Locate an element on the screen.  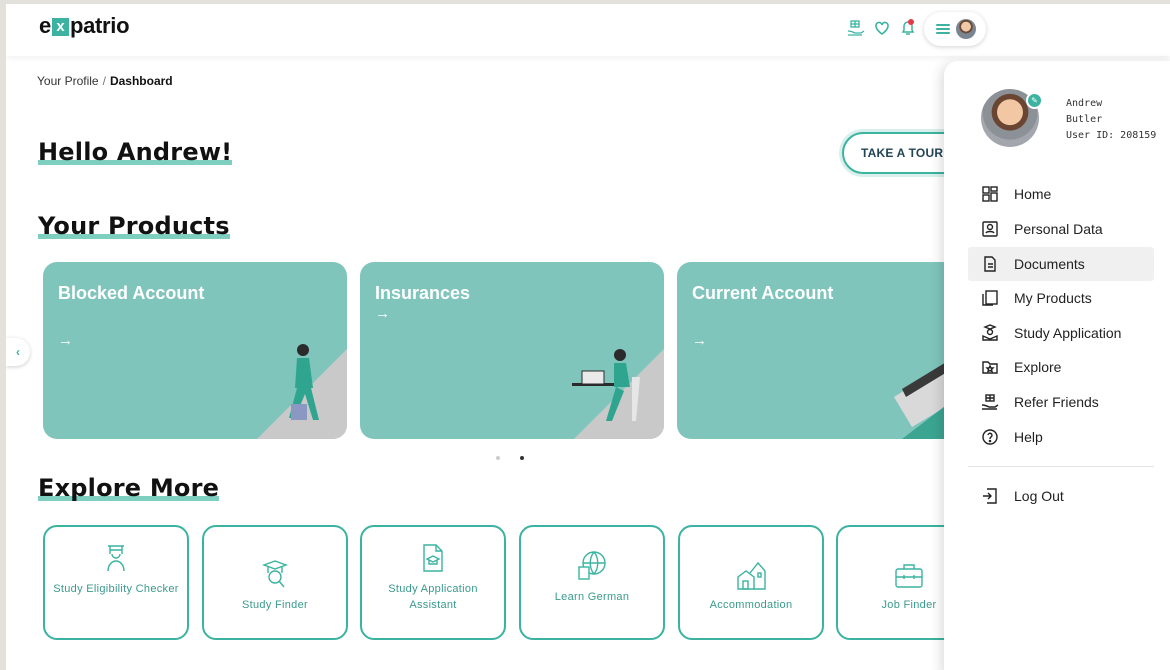
log-out-icon is located at coordinates (990, 496).